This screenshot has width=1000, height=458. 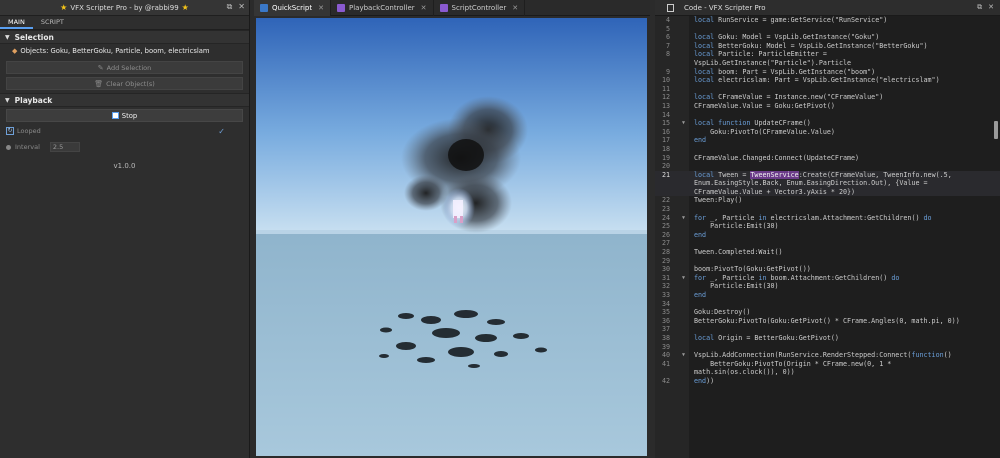 I want to click on line-number: 23, so click(x=665, y=209).